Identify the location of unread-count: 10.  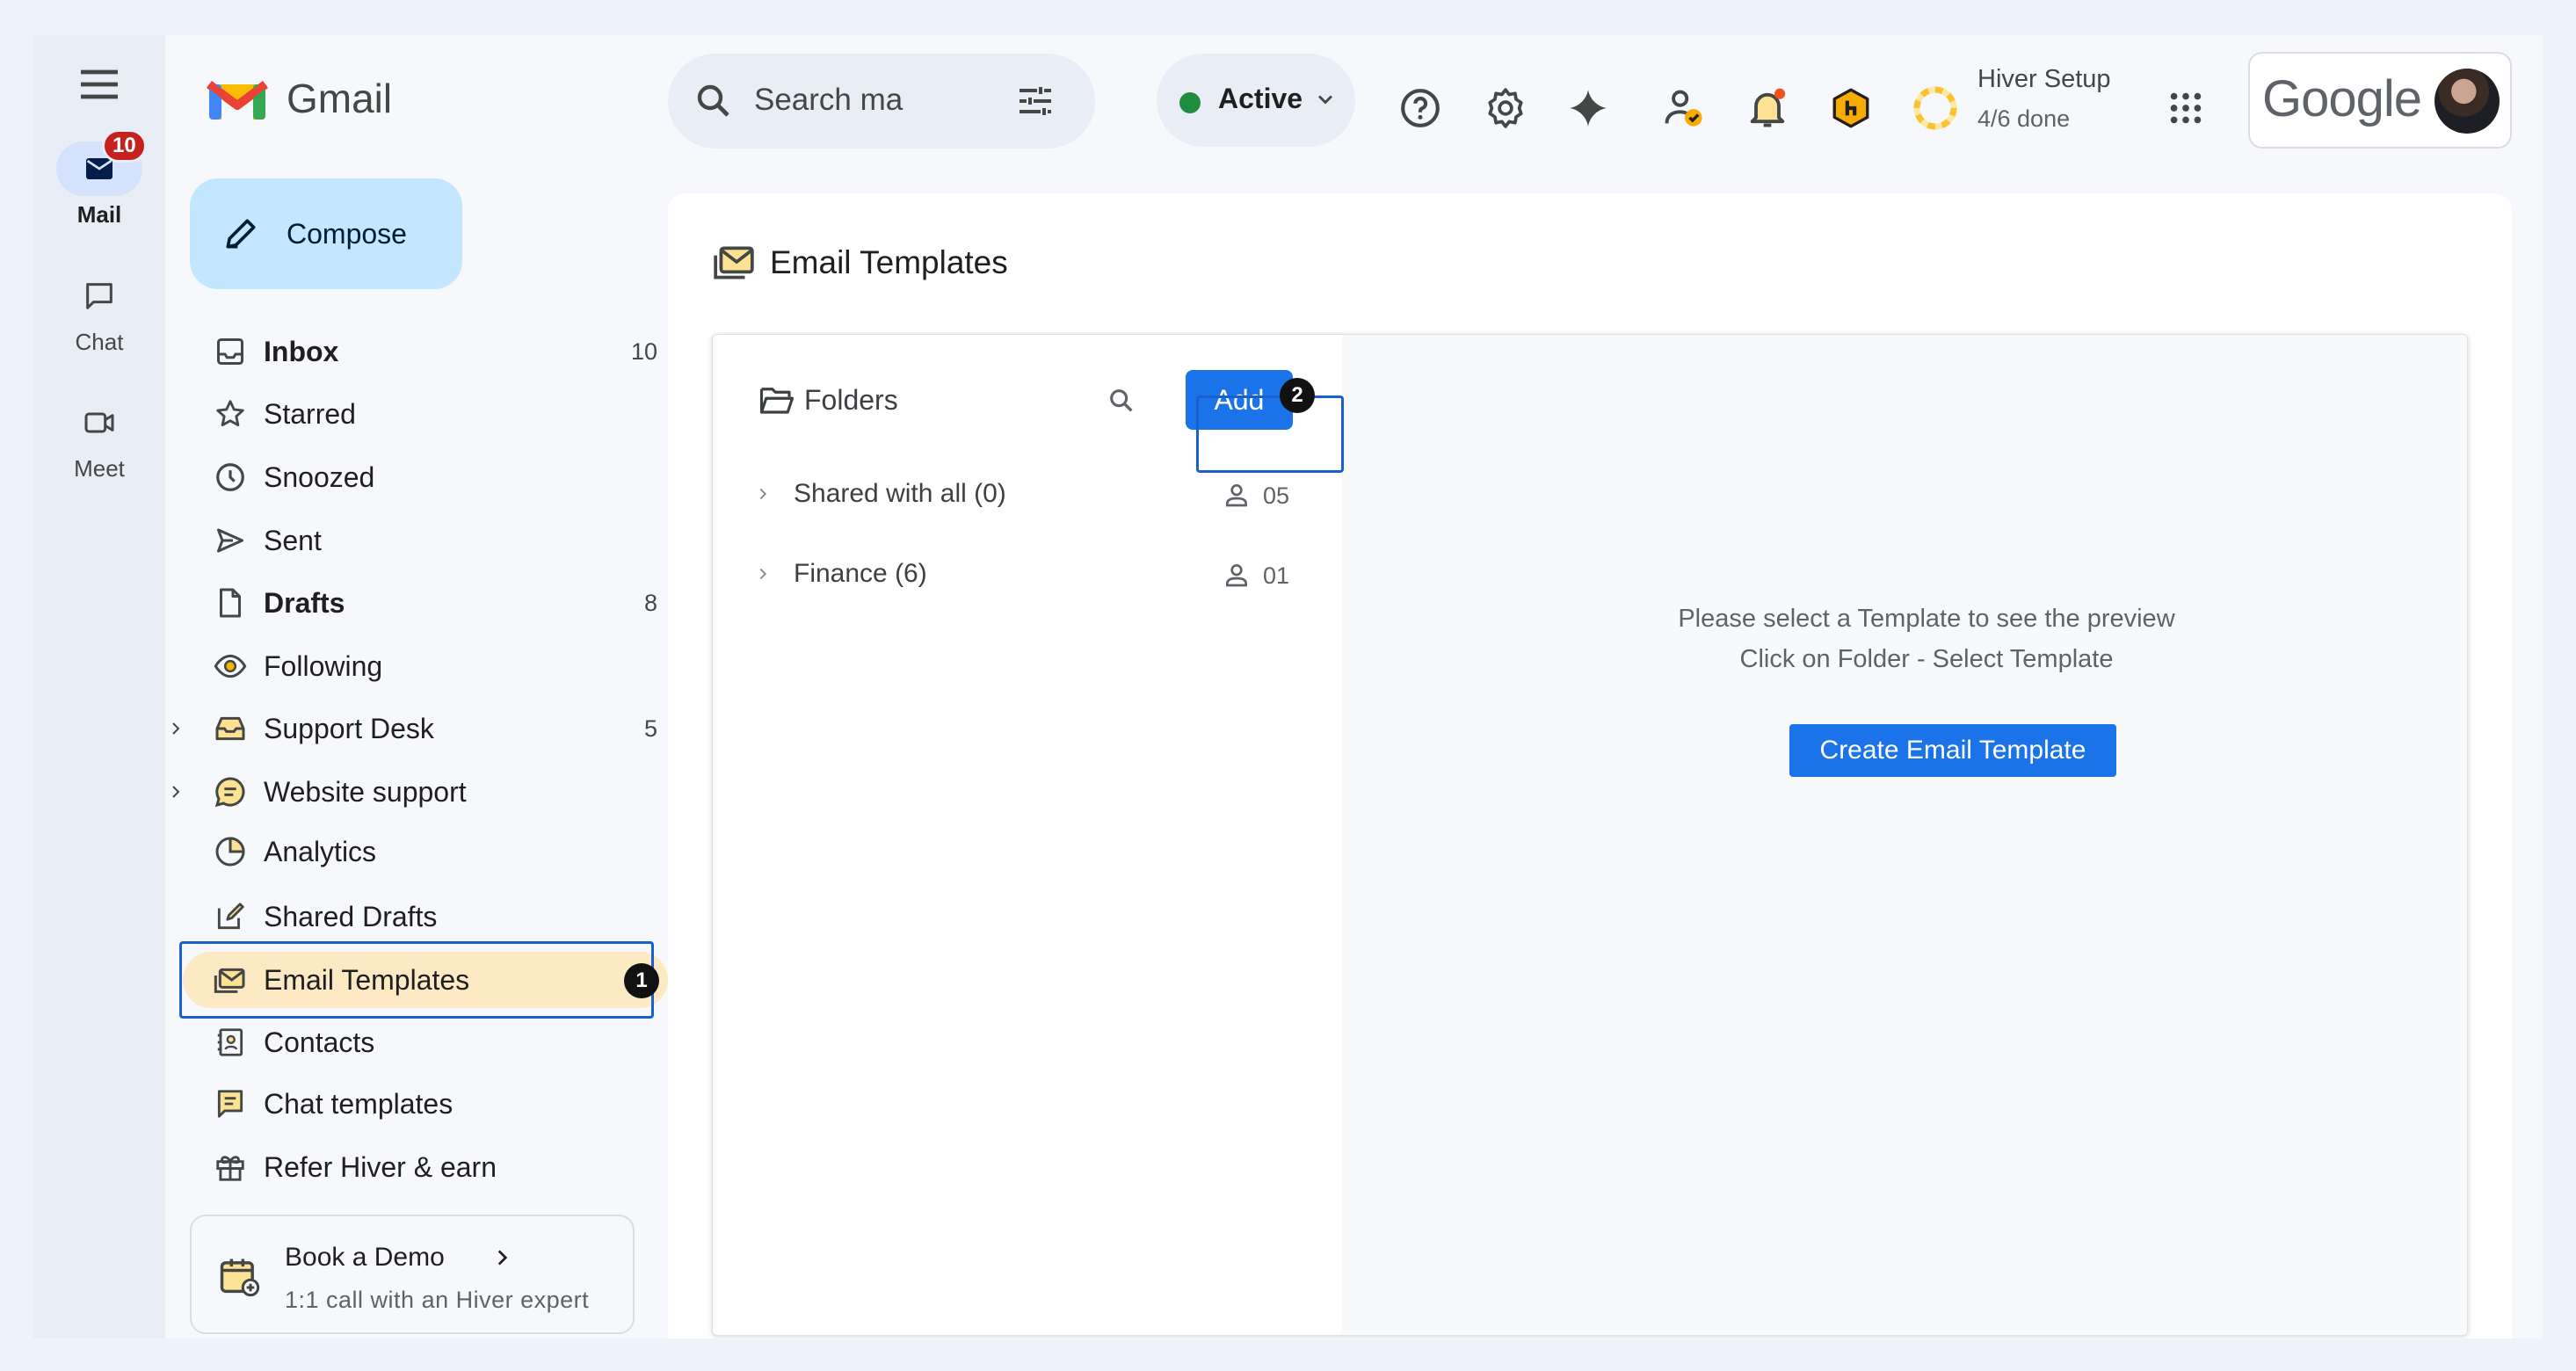
(643, 351).